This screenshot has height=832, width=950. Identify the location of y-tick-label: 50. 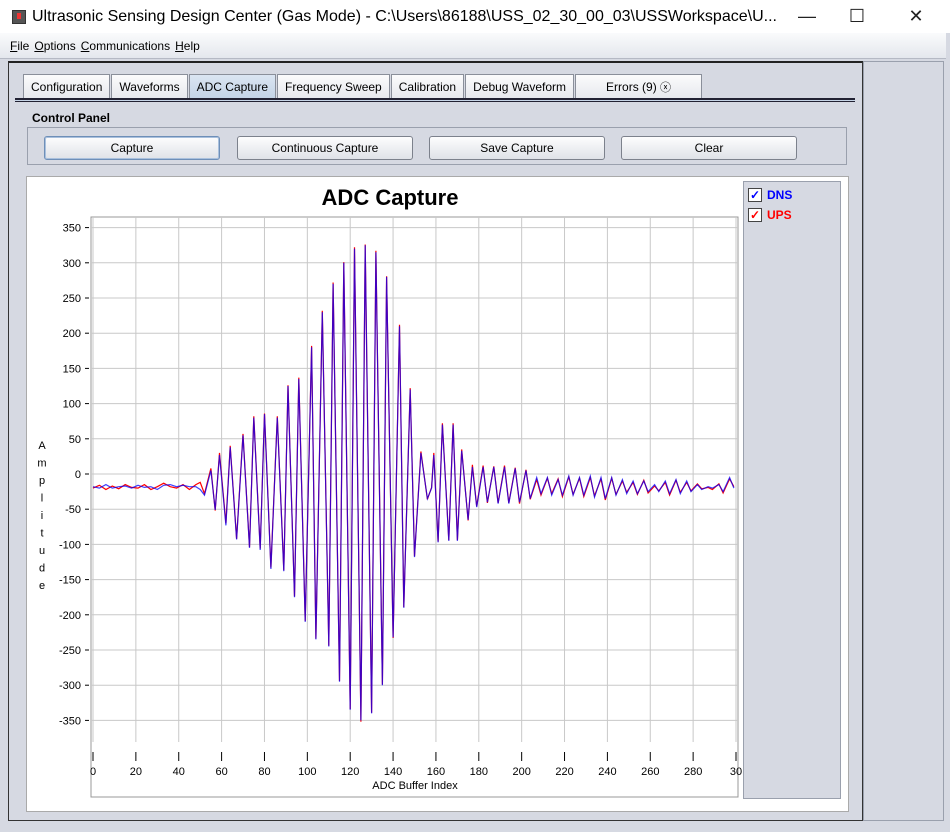
(75, 440).